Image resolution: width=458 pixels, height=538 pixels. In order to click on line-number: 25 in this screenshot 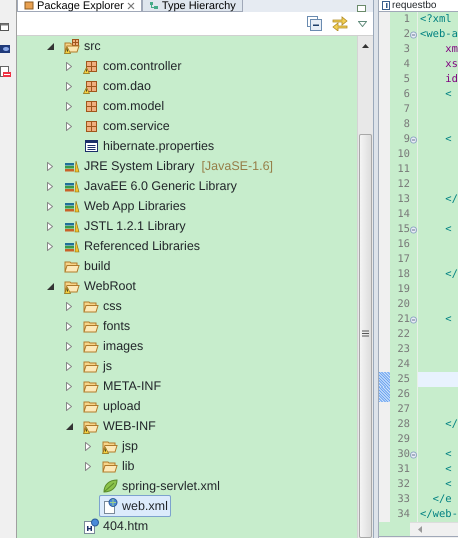, I will do `click(403, 379)`.